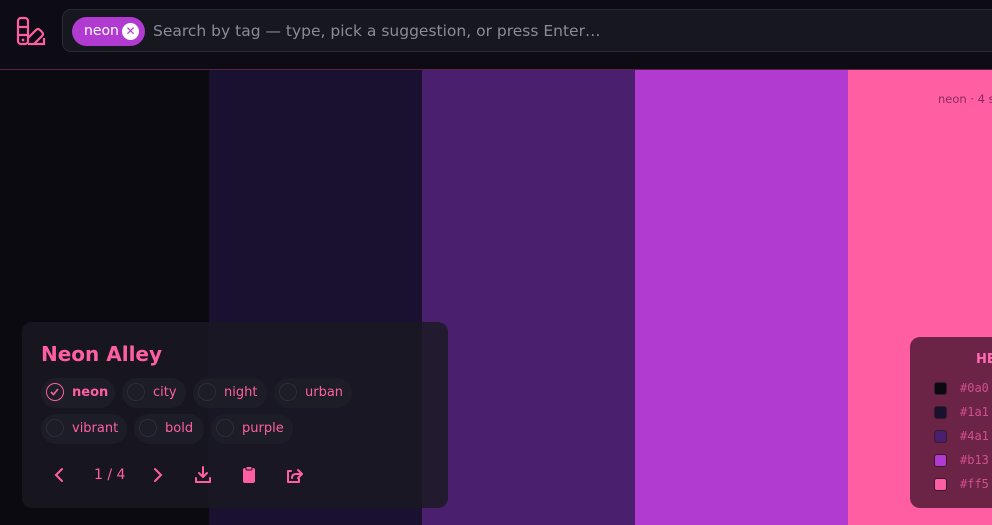  What do you see at coordinates (101, 31) in the screenshot?
I see `tag-chip-label: neon` at bounding box center [101, 31].